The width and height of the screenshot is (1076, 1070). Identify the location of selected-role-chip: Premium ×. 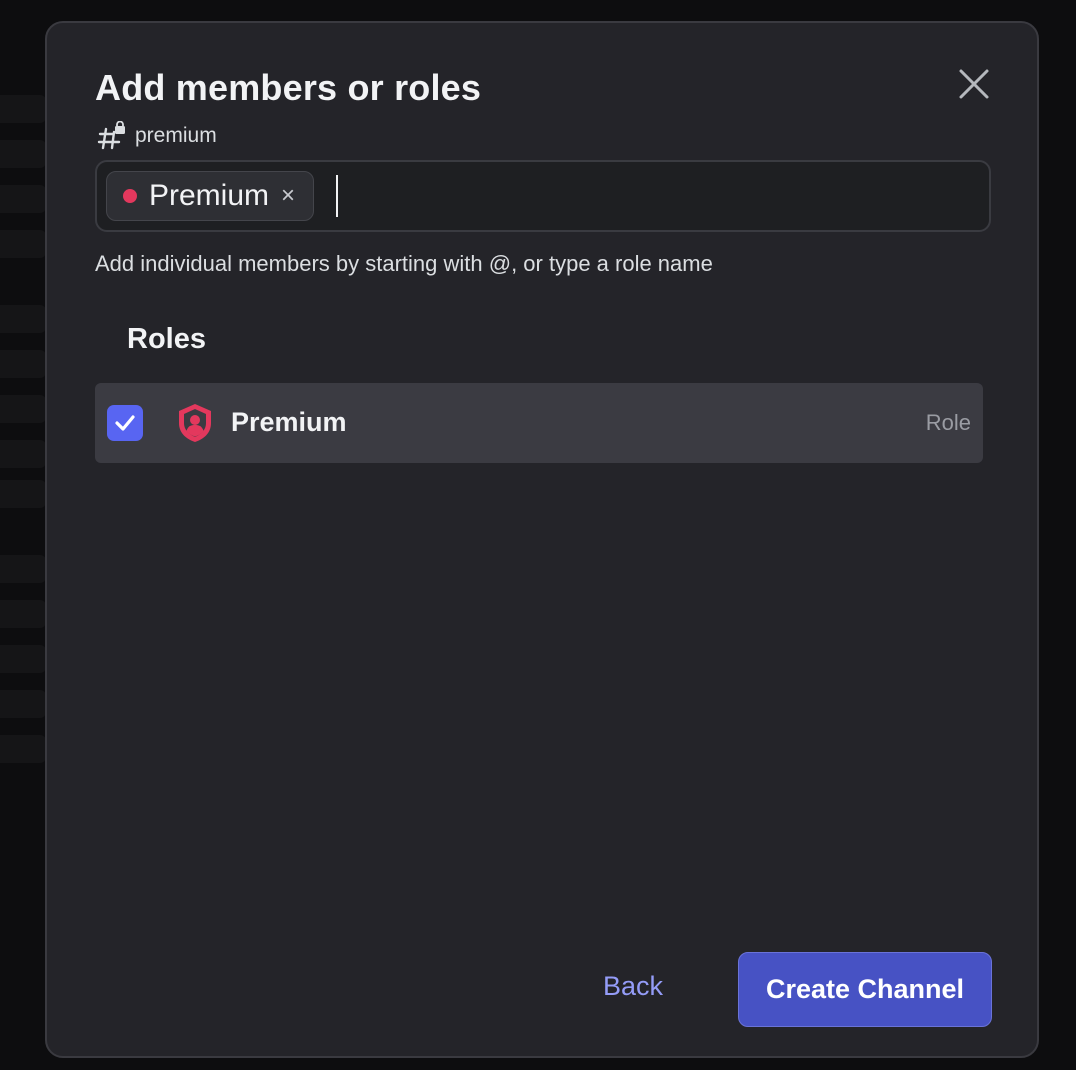
(210, 196).